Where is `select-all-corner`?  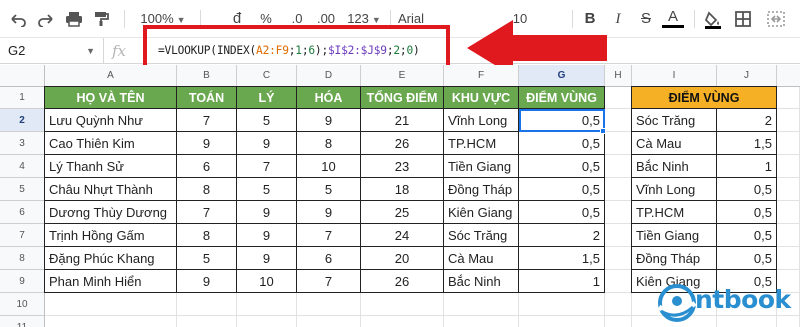 select-all-corner is located at coordinates (22, 76).